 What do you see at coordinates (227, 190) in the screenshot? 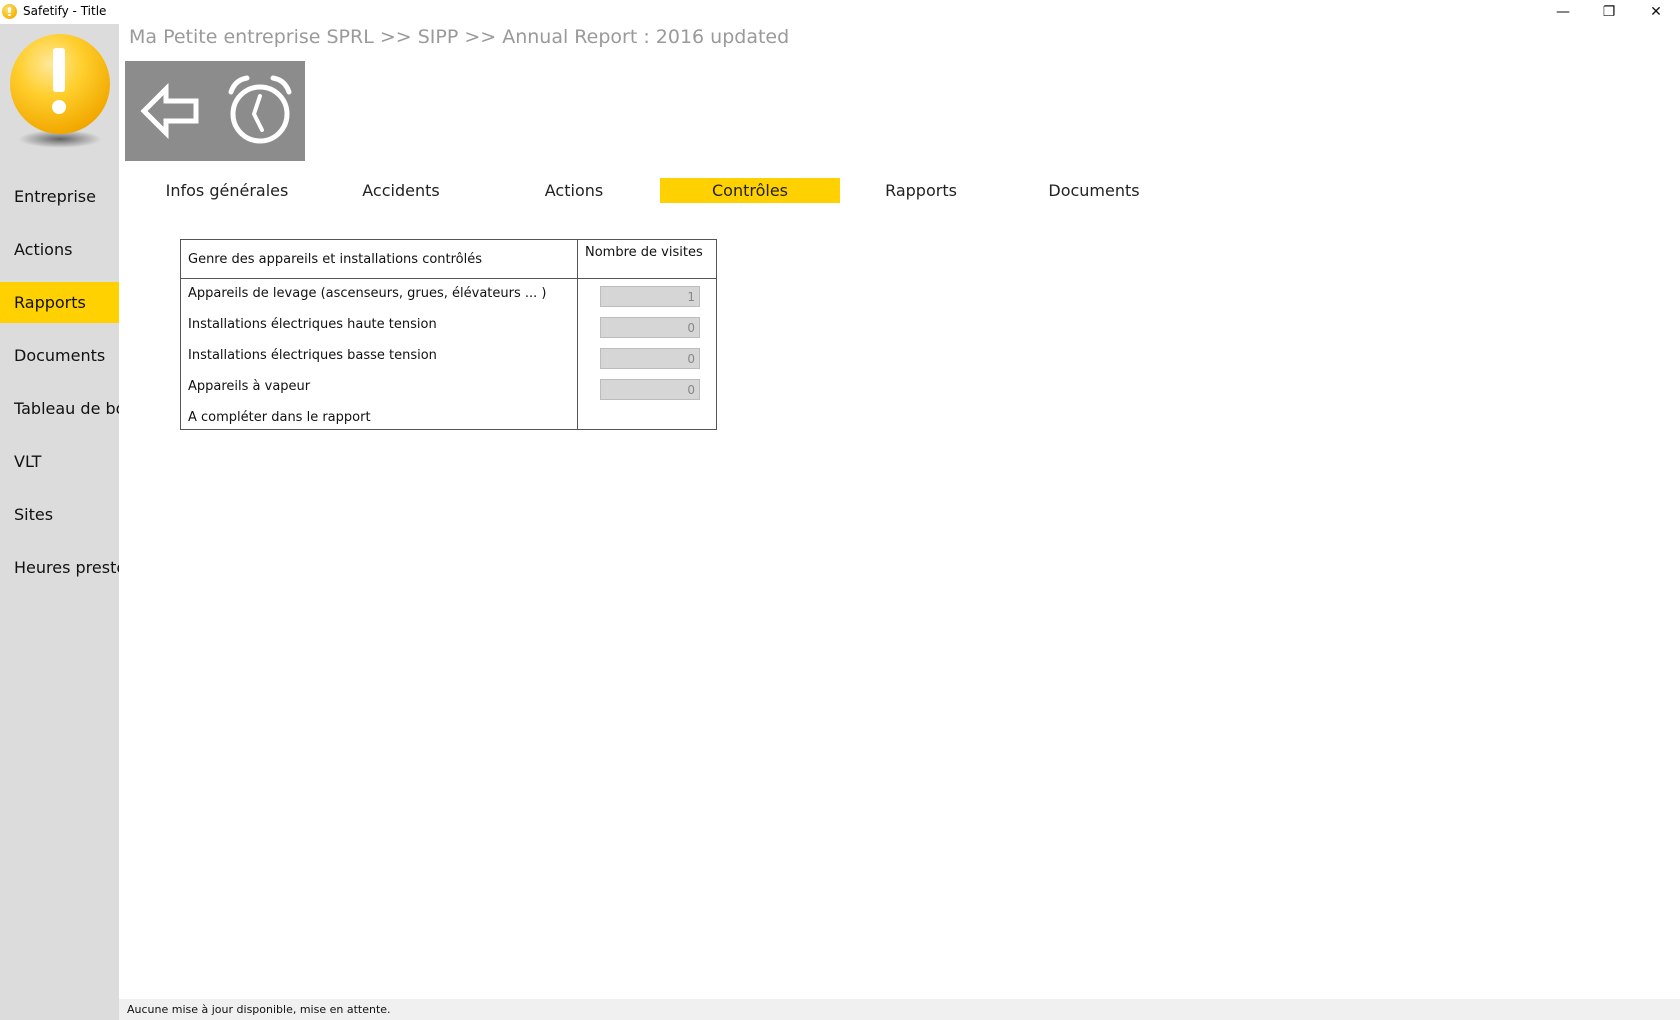
I see `tab-infos-generales: Infos générales` at bounding box center [227, 190].